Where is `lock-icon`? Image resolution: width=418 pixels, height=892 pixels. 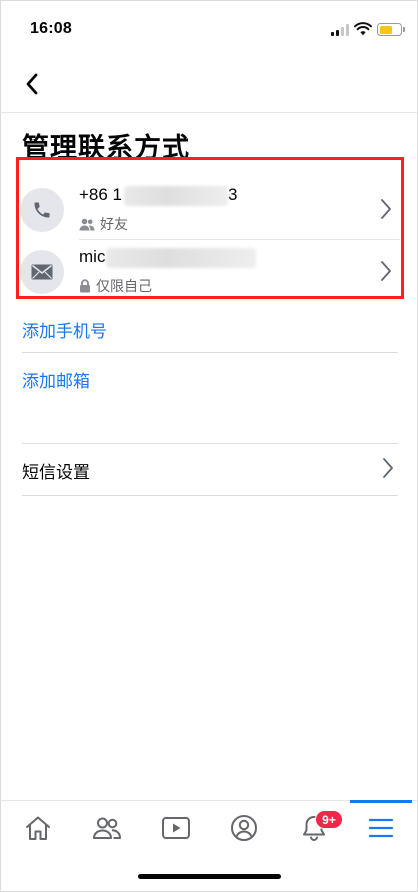 lock-icon is located at coordinates (85, 286).